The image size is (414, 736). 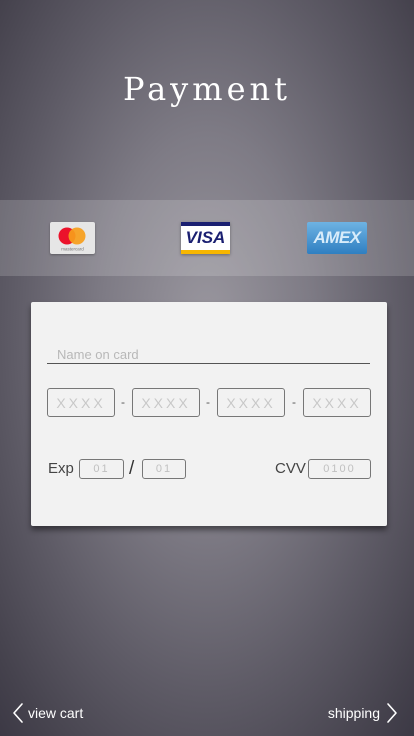 I want to click on shipping-label: shipping, so click(x=353, y=713).